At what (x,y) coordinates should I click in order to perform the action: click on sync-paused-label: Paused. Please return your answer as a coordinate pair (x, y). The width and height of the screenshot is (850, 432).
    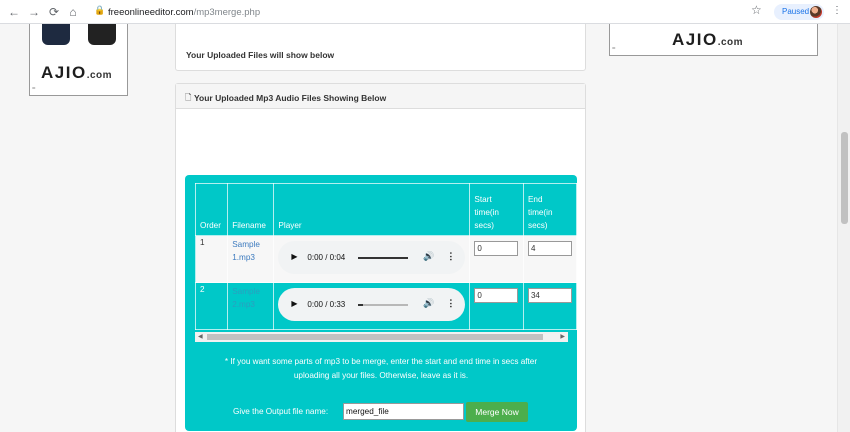
    Looking at the image, I should click on (796, 11).